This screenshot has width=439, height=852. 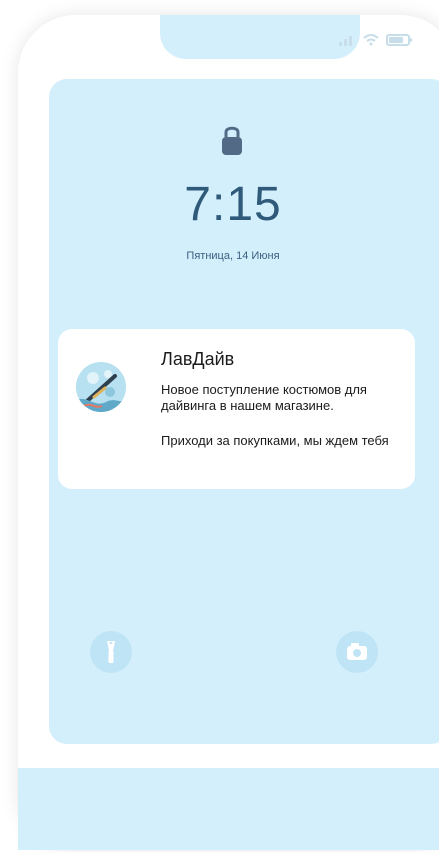 What do you see at coordinates (400, 42) in the screenshot?
I see `battery-icon` at bounding box center [400, 42].